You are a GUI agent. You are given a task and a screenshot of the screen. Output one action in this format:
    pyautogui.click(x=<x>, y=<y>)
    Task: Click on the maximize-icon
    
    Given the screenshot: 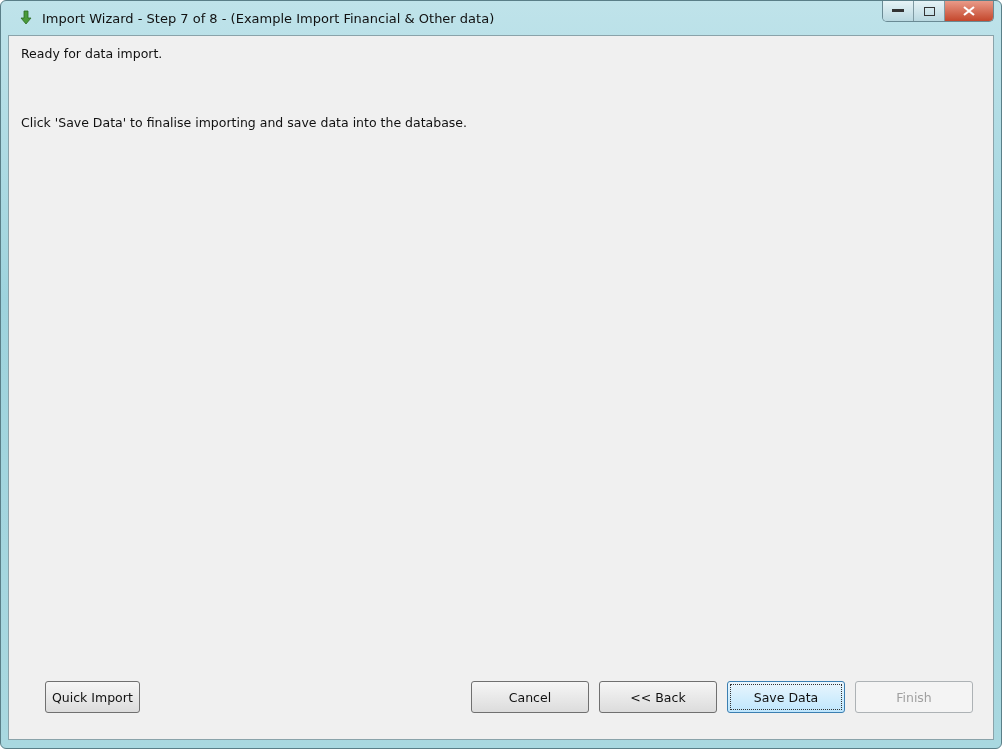 What is the action you would take?
    pyautogui.click(x=929, y=11)
    